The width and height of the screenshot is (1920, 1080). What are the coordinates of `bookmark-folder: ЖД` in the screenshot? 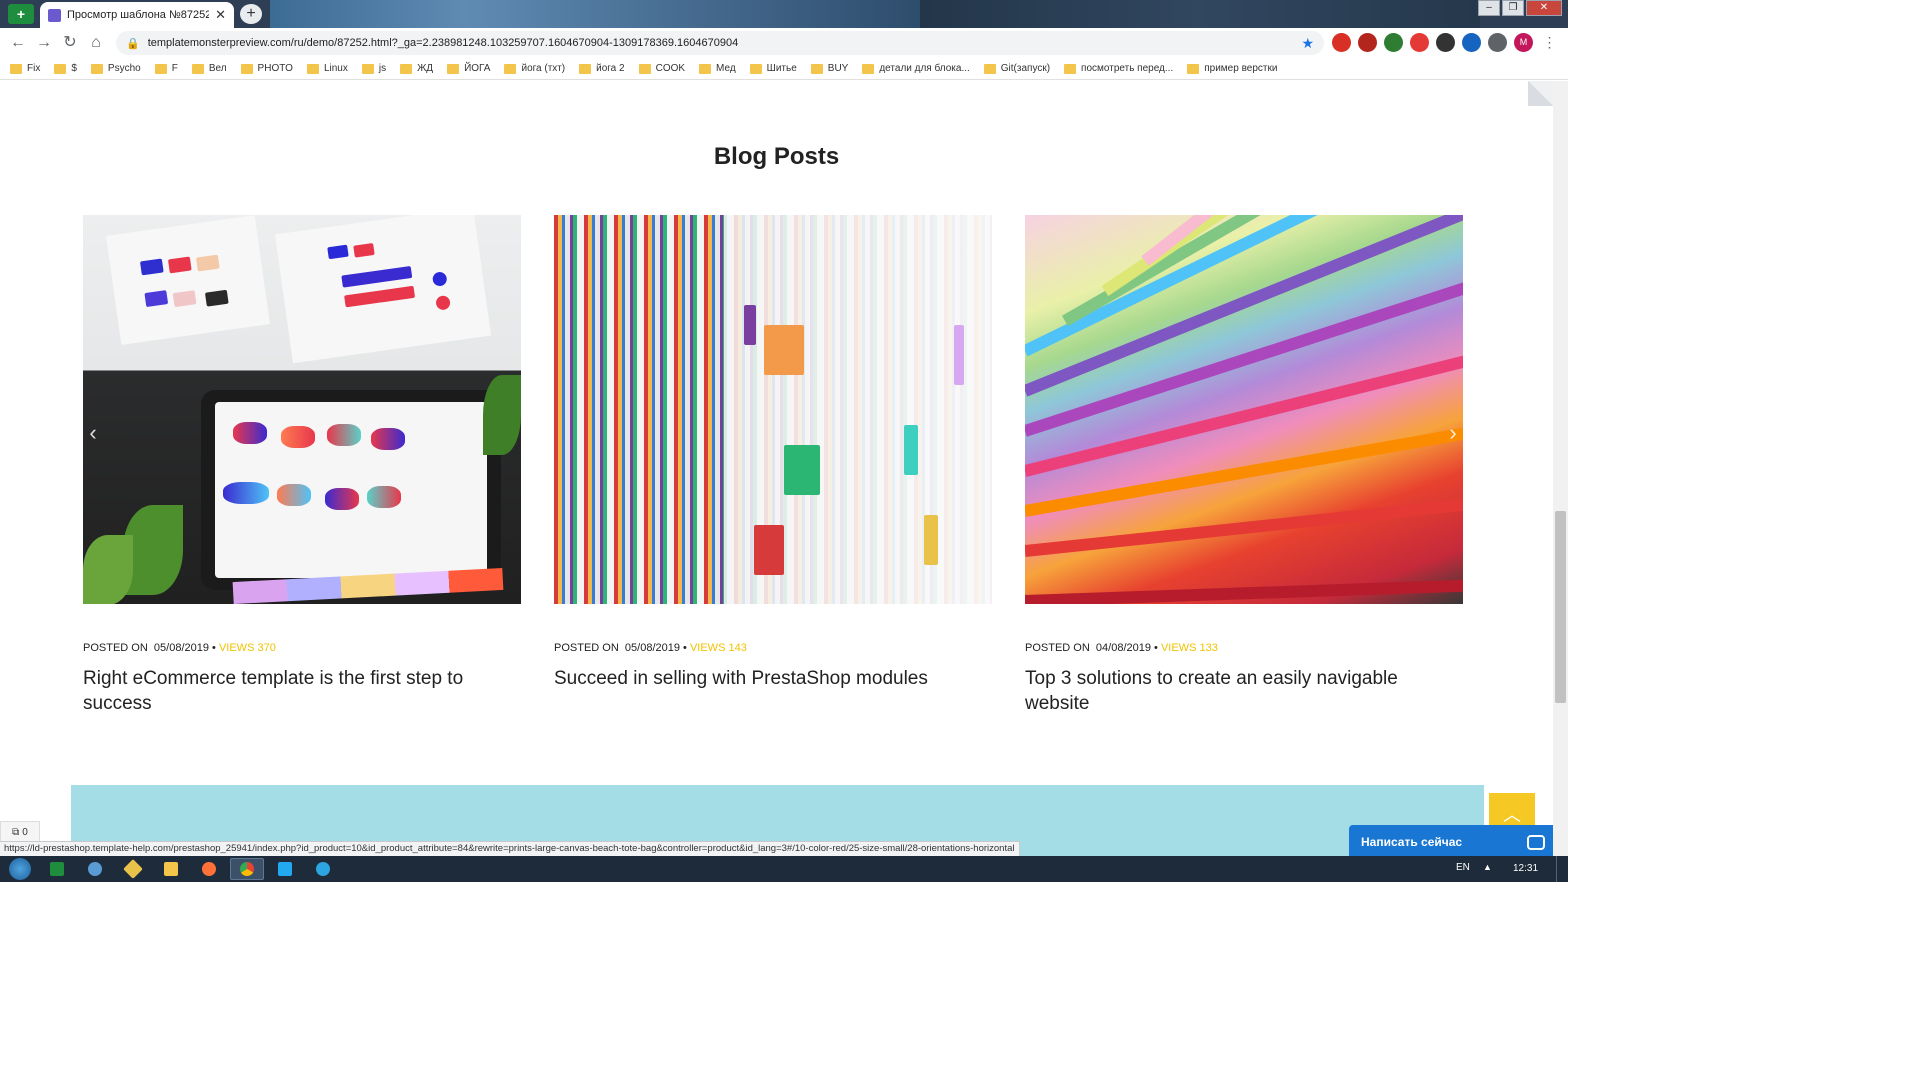 It's located at (416, 68).